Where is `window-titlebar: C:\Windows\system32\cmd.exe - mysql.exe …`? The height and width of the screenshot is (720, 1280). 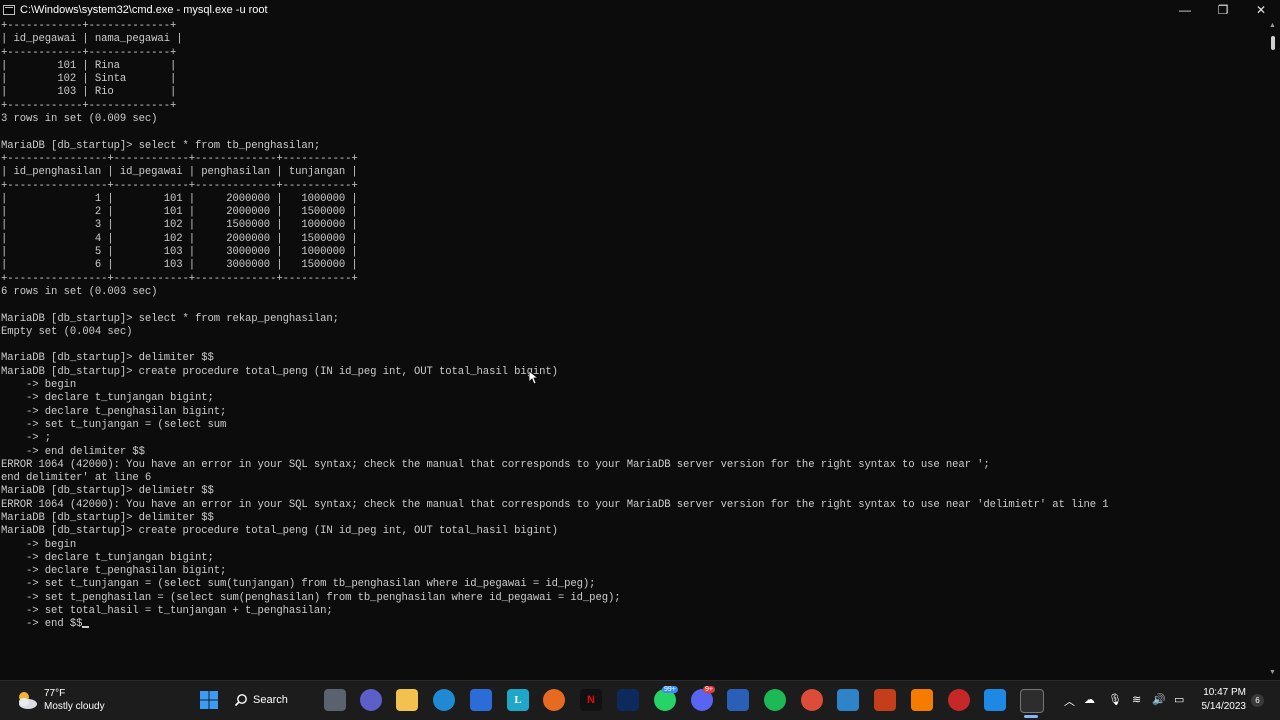 window-titlebar: C:\Windows\system32\cmd.exe - mysql.exe … is located at coordinates (640, 10).